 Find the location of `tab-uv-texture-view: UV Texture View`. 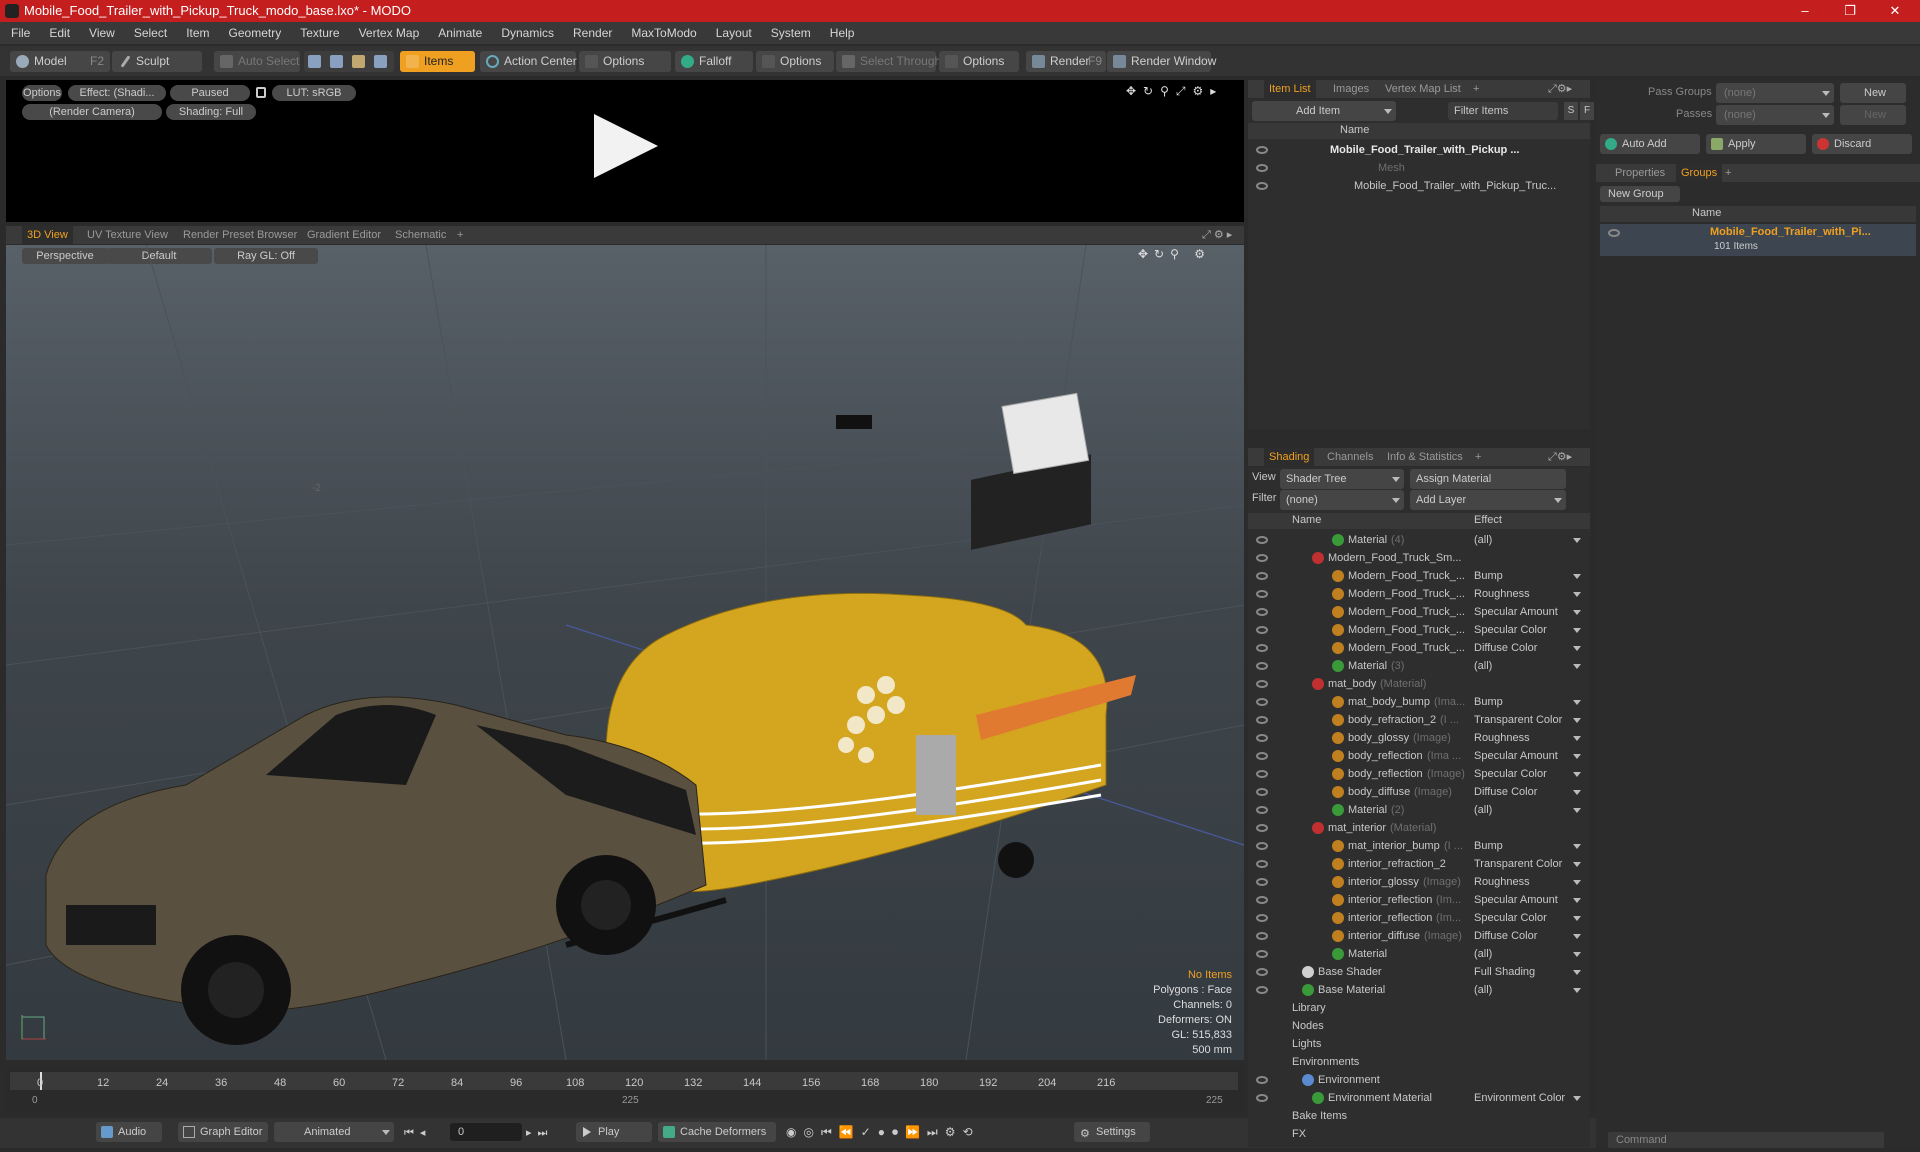

tab-uv-texture-view: UV Texture View is located at coordinates (127, 235).